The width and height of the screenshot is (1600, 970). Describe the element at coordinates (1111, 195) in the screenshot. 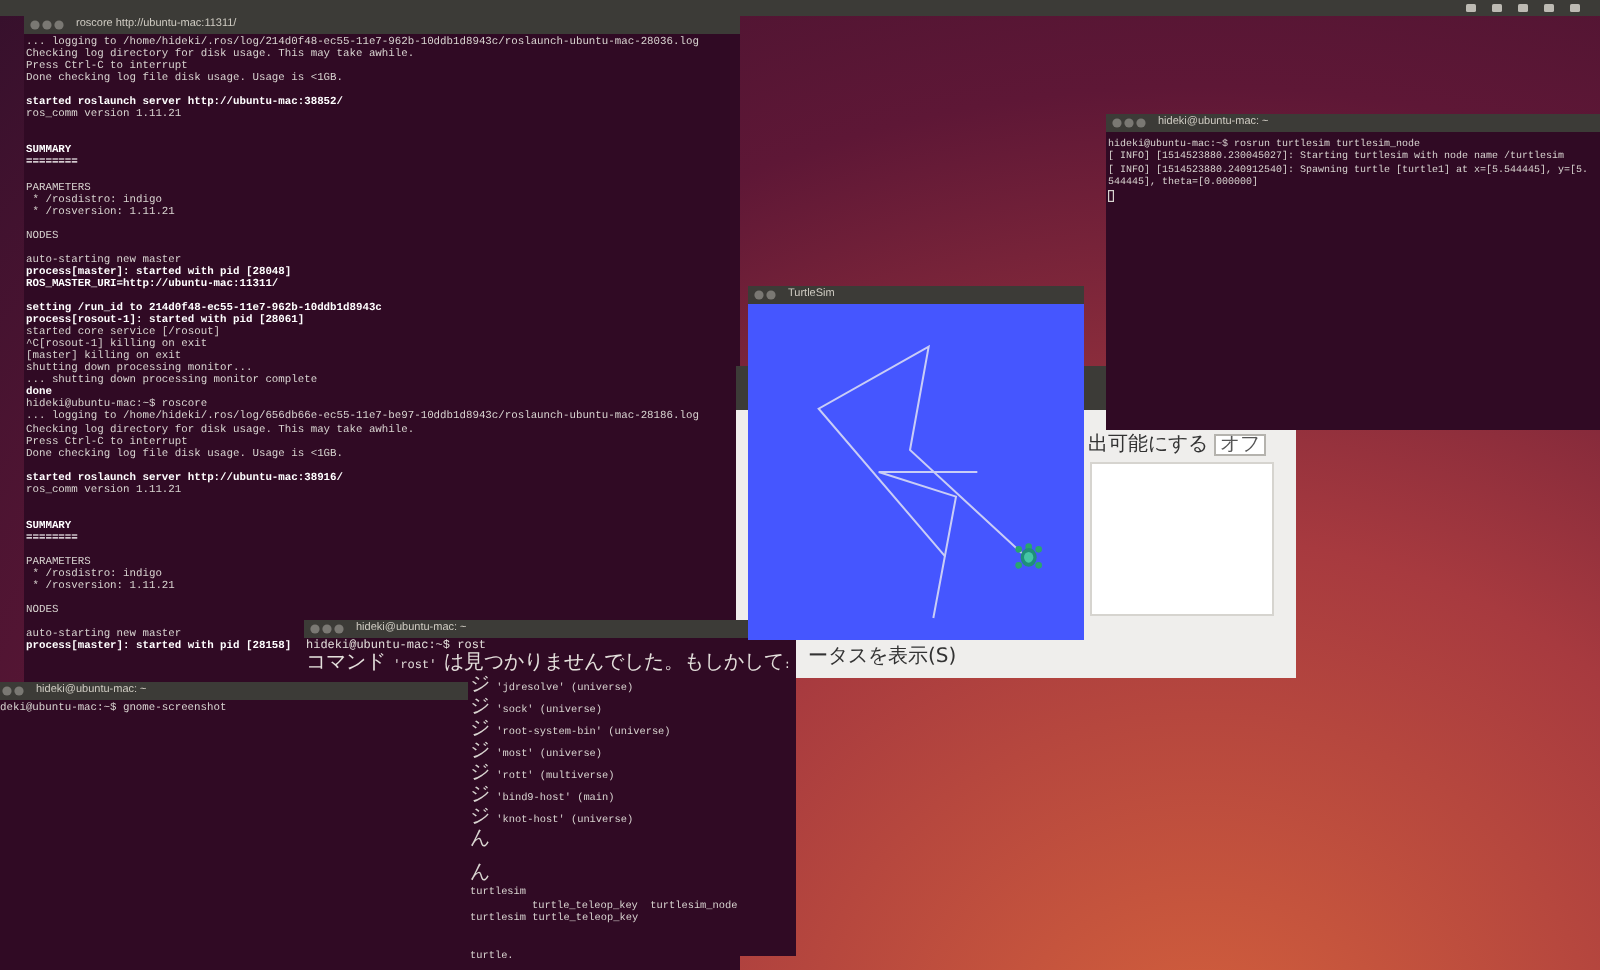

I see `cursor-icon` at that location.